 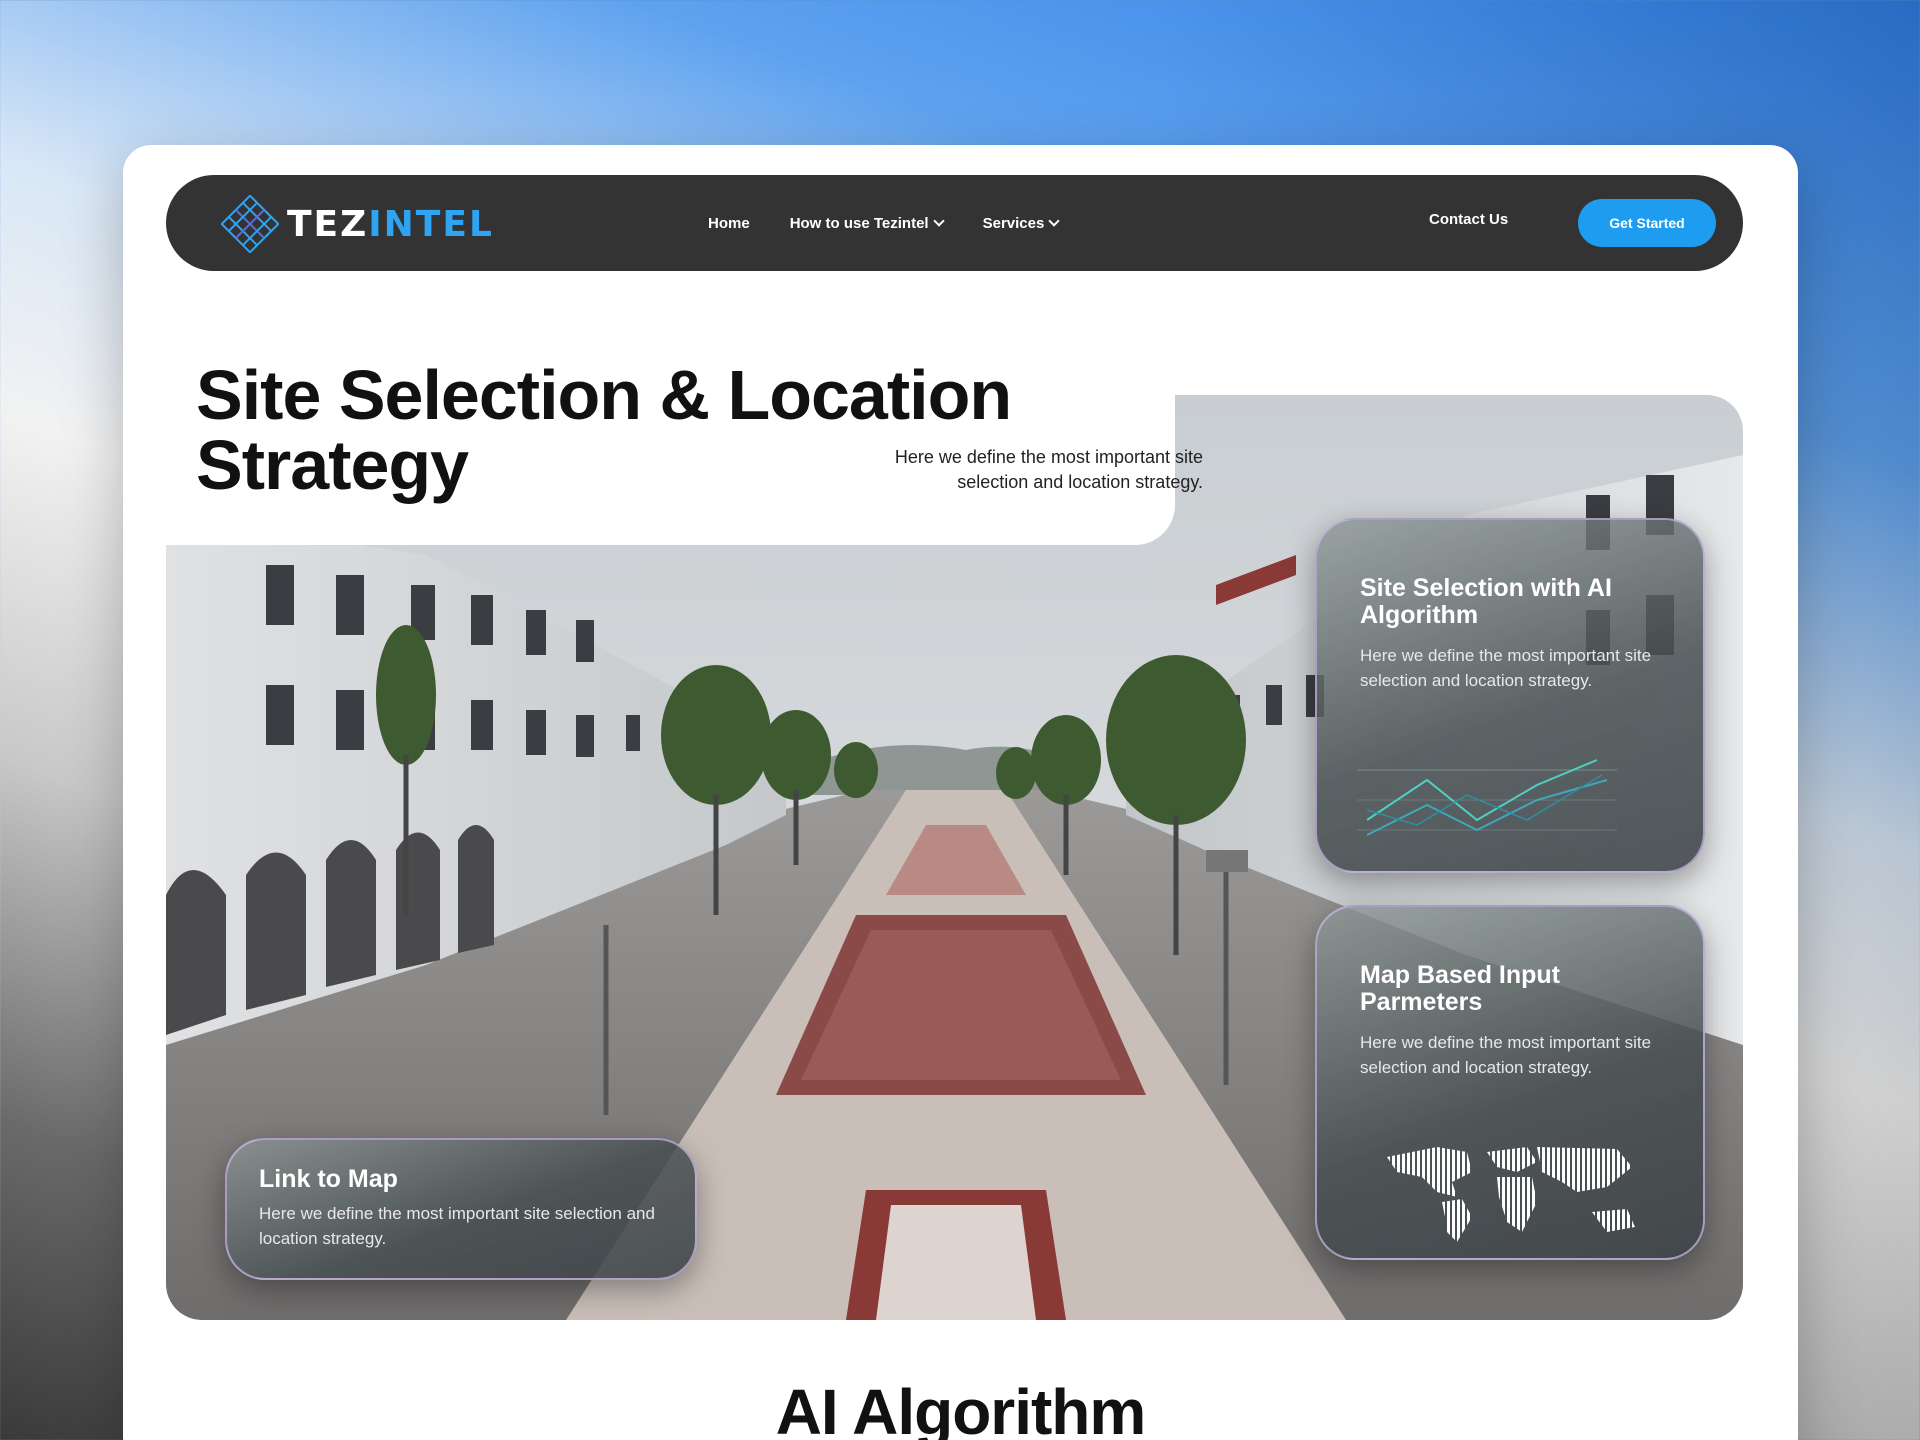 I want to click on card-map-input-title-line1: Map Based Input, so click(x=1460, y=975).